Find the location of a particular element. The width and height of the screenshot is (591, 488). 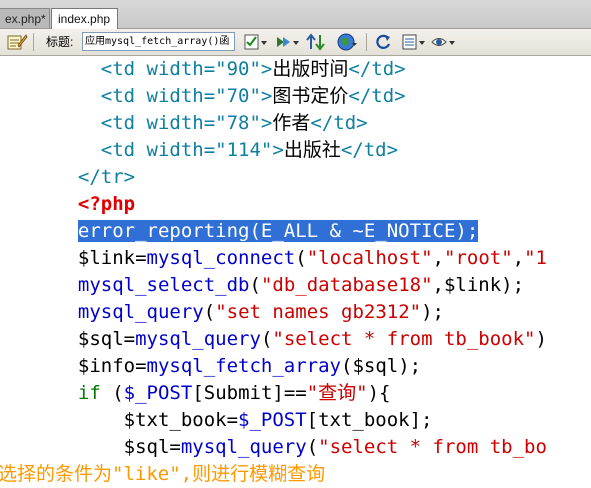

selected-code-text: error_reporting(E_ALL & ~E_NOTICE); is located at coordinates (278, 231).